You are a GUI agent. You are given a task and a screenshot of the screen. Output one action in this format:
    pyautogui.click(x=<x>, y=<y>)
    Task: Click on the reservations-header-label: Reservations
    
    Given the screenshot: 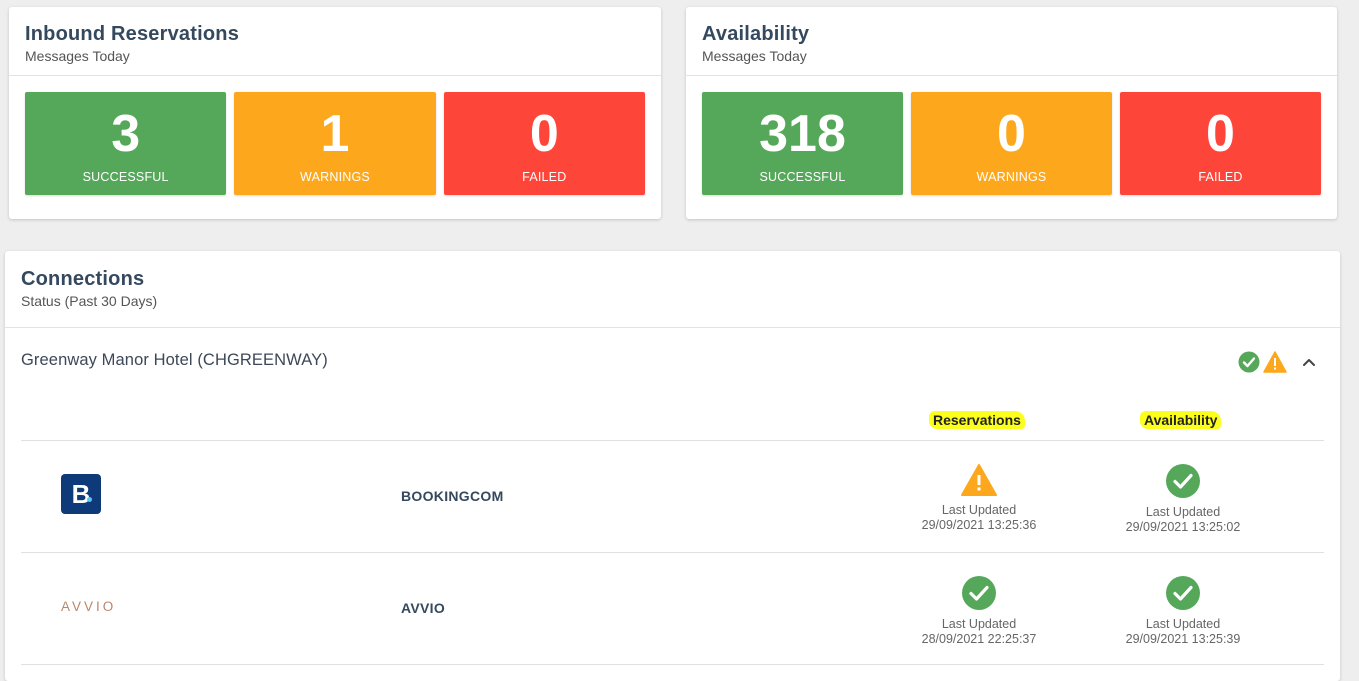 What is the action you would take?
    pyautogui.click(x=977, y=420)
    